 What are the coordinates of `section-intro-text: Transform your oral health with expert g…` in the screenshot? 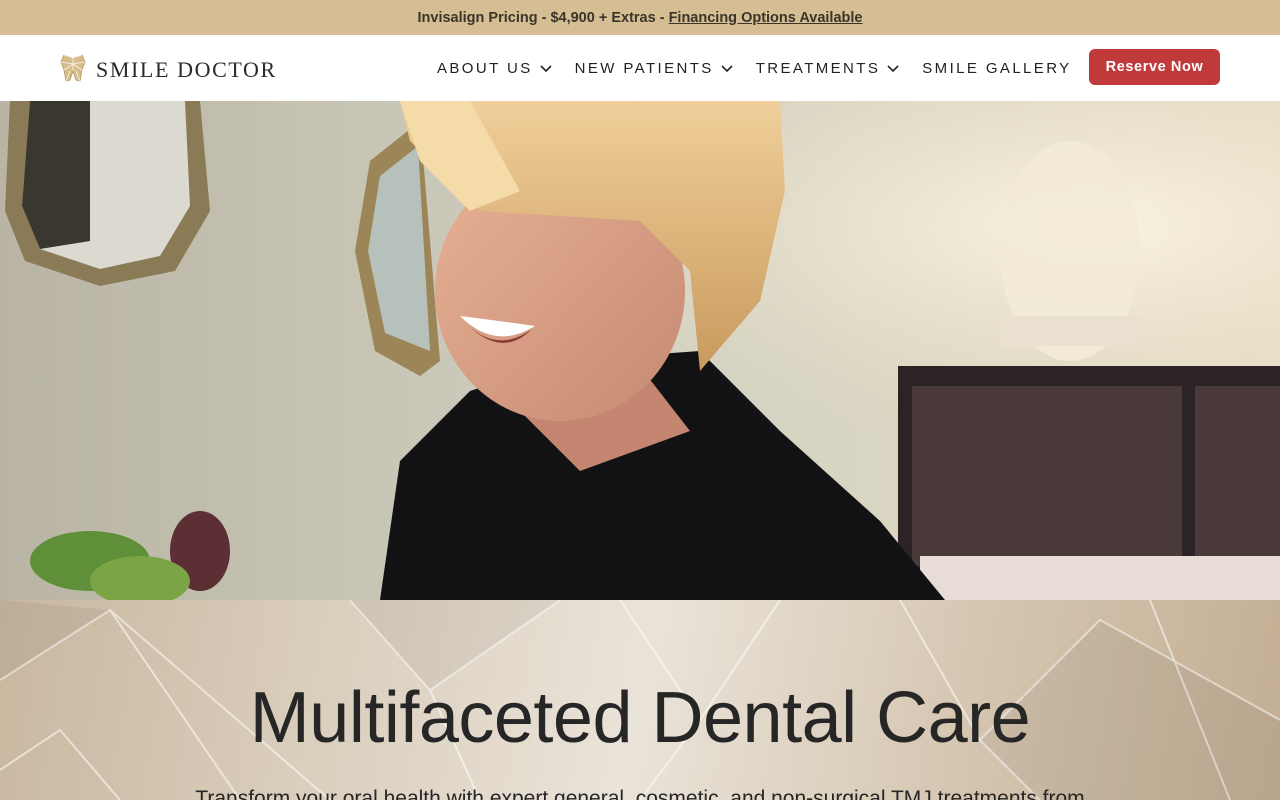 It's located at (640, 793).